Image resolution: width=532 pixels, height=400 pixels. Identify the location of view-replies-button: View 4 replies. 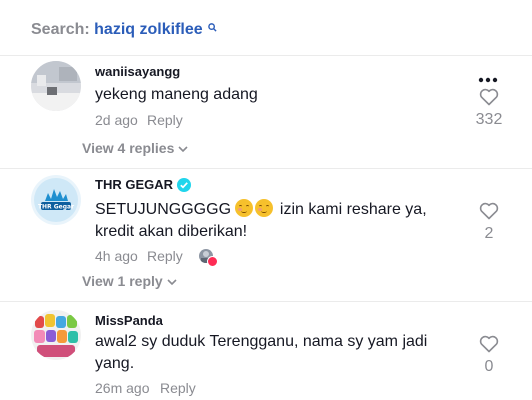
(135, 148).